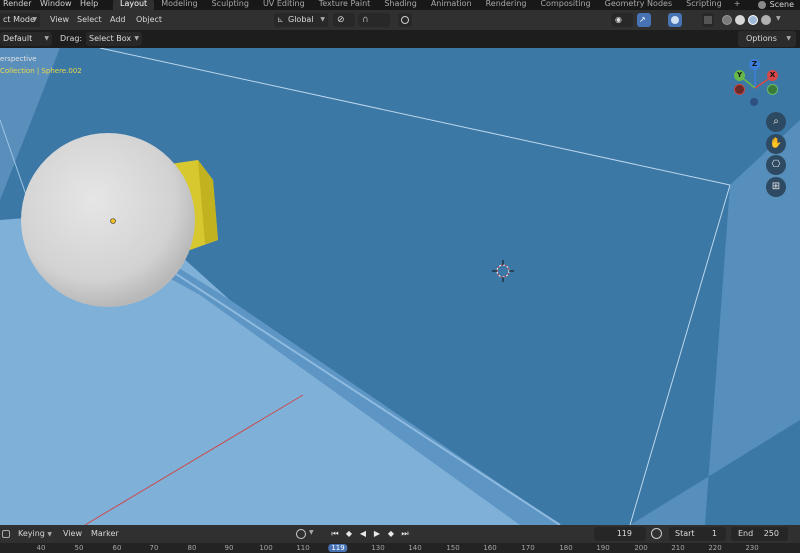 This screenshot has height=553, width=800. Describe the element at coordinates (179, 5) in the screenshot. I see `tab-modeling: Modeling` at that location.